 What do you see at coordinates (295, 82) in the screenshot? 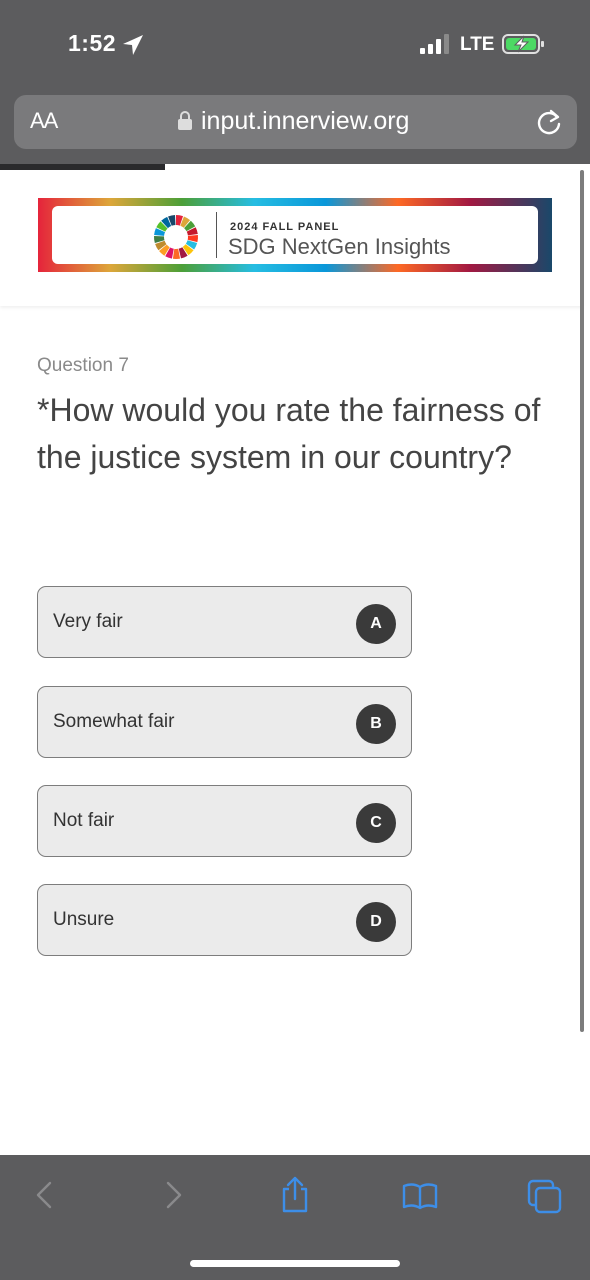
I see `browser-chrome-top: 1:52 LTE AA input.innerview.org` at bounding box center [295, 82].